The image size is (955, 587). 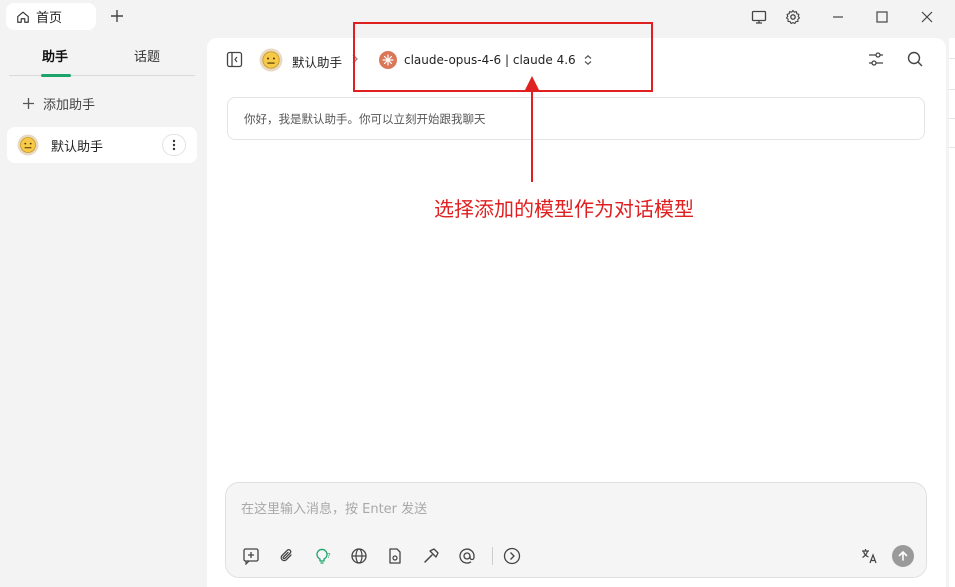 What do you see at coordinates (927, 17) in the screenshot?
I see `close-button` at bounding box center [927, 17].